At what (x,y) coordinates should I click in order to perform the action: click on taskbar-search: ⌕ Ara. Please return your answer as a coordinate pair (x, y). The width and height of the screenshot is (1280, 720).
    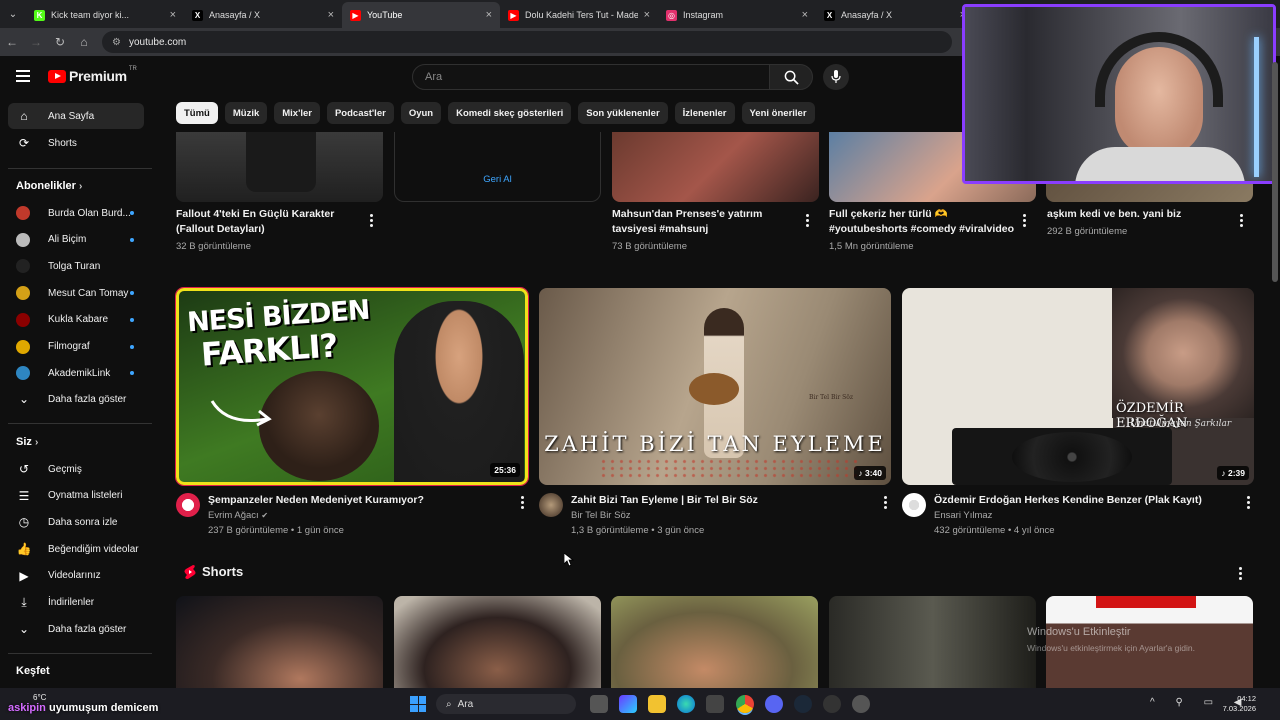
    Looking at the image, I should click on (506, 704).